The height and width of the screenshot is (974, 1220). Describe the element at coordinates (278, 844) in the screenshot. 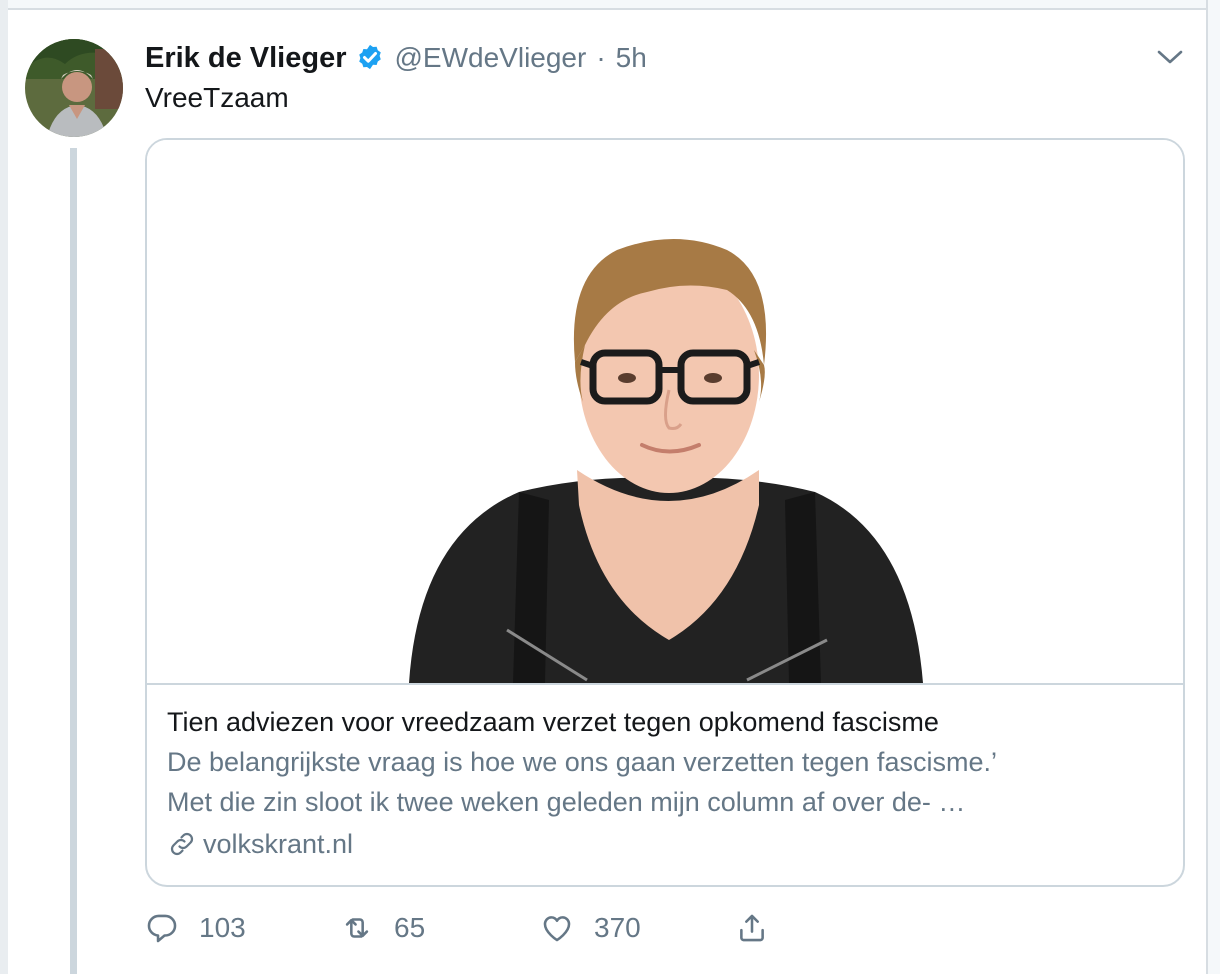

I see `card-domain-text: volkskrant.nl` at that location.